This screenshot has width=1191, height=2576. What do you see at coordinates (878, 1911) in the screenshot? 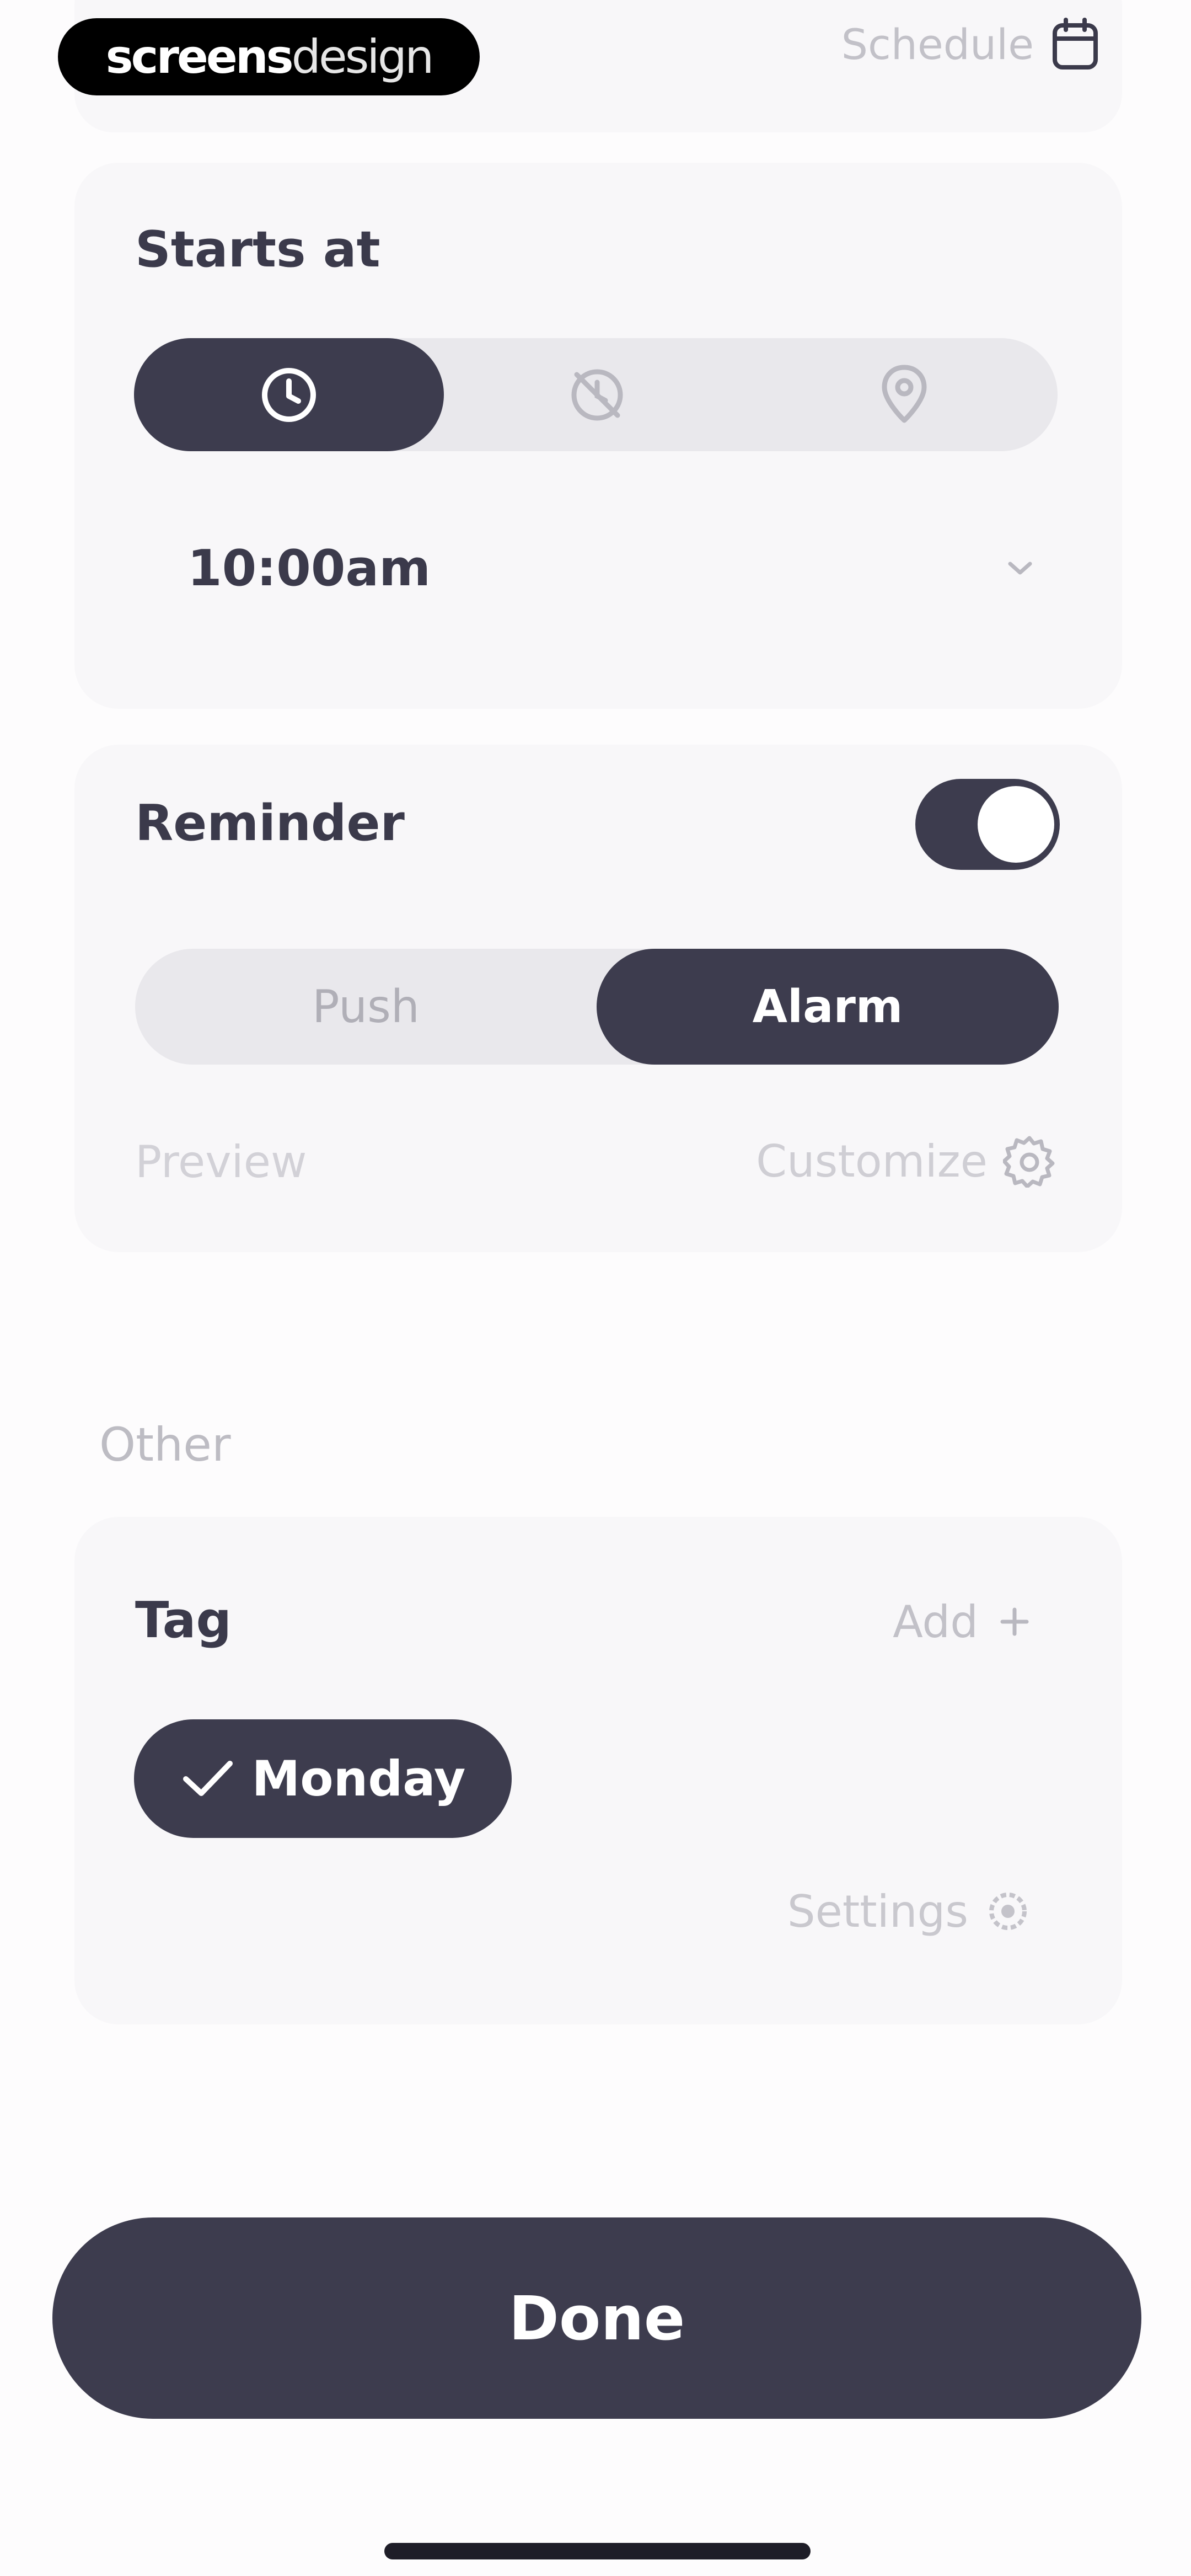
I see `tag-settings-label: Settings` at bounding box center [878, 1911].